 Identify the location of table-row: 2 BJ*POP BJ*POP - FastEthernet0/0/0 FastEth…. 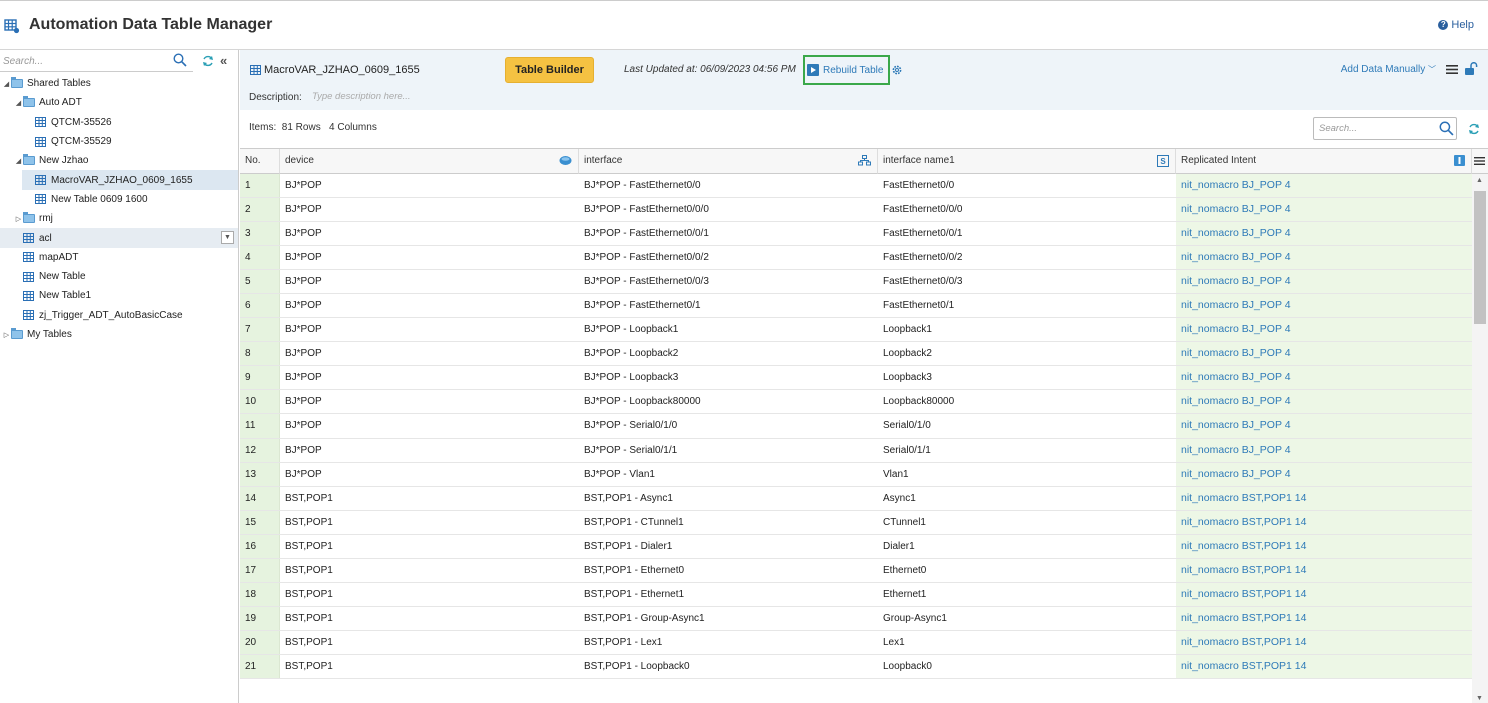
(856, 210).